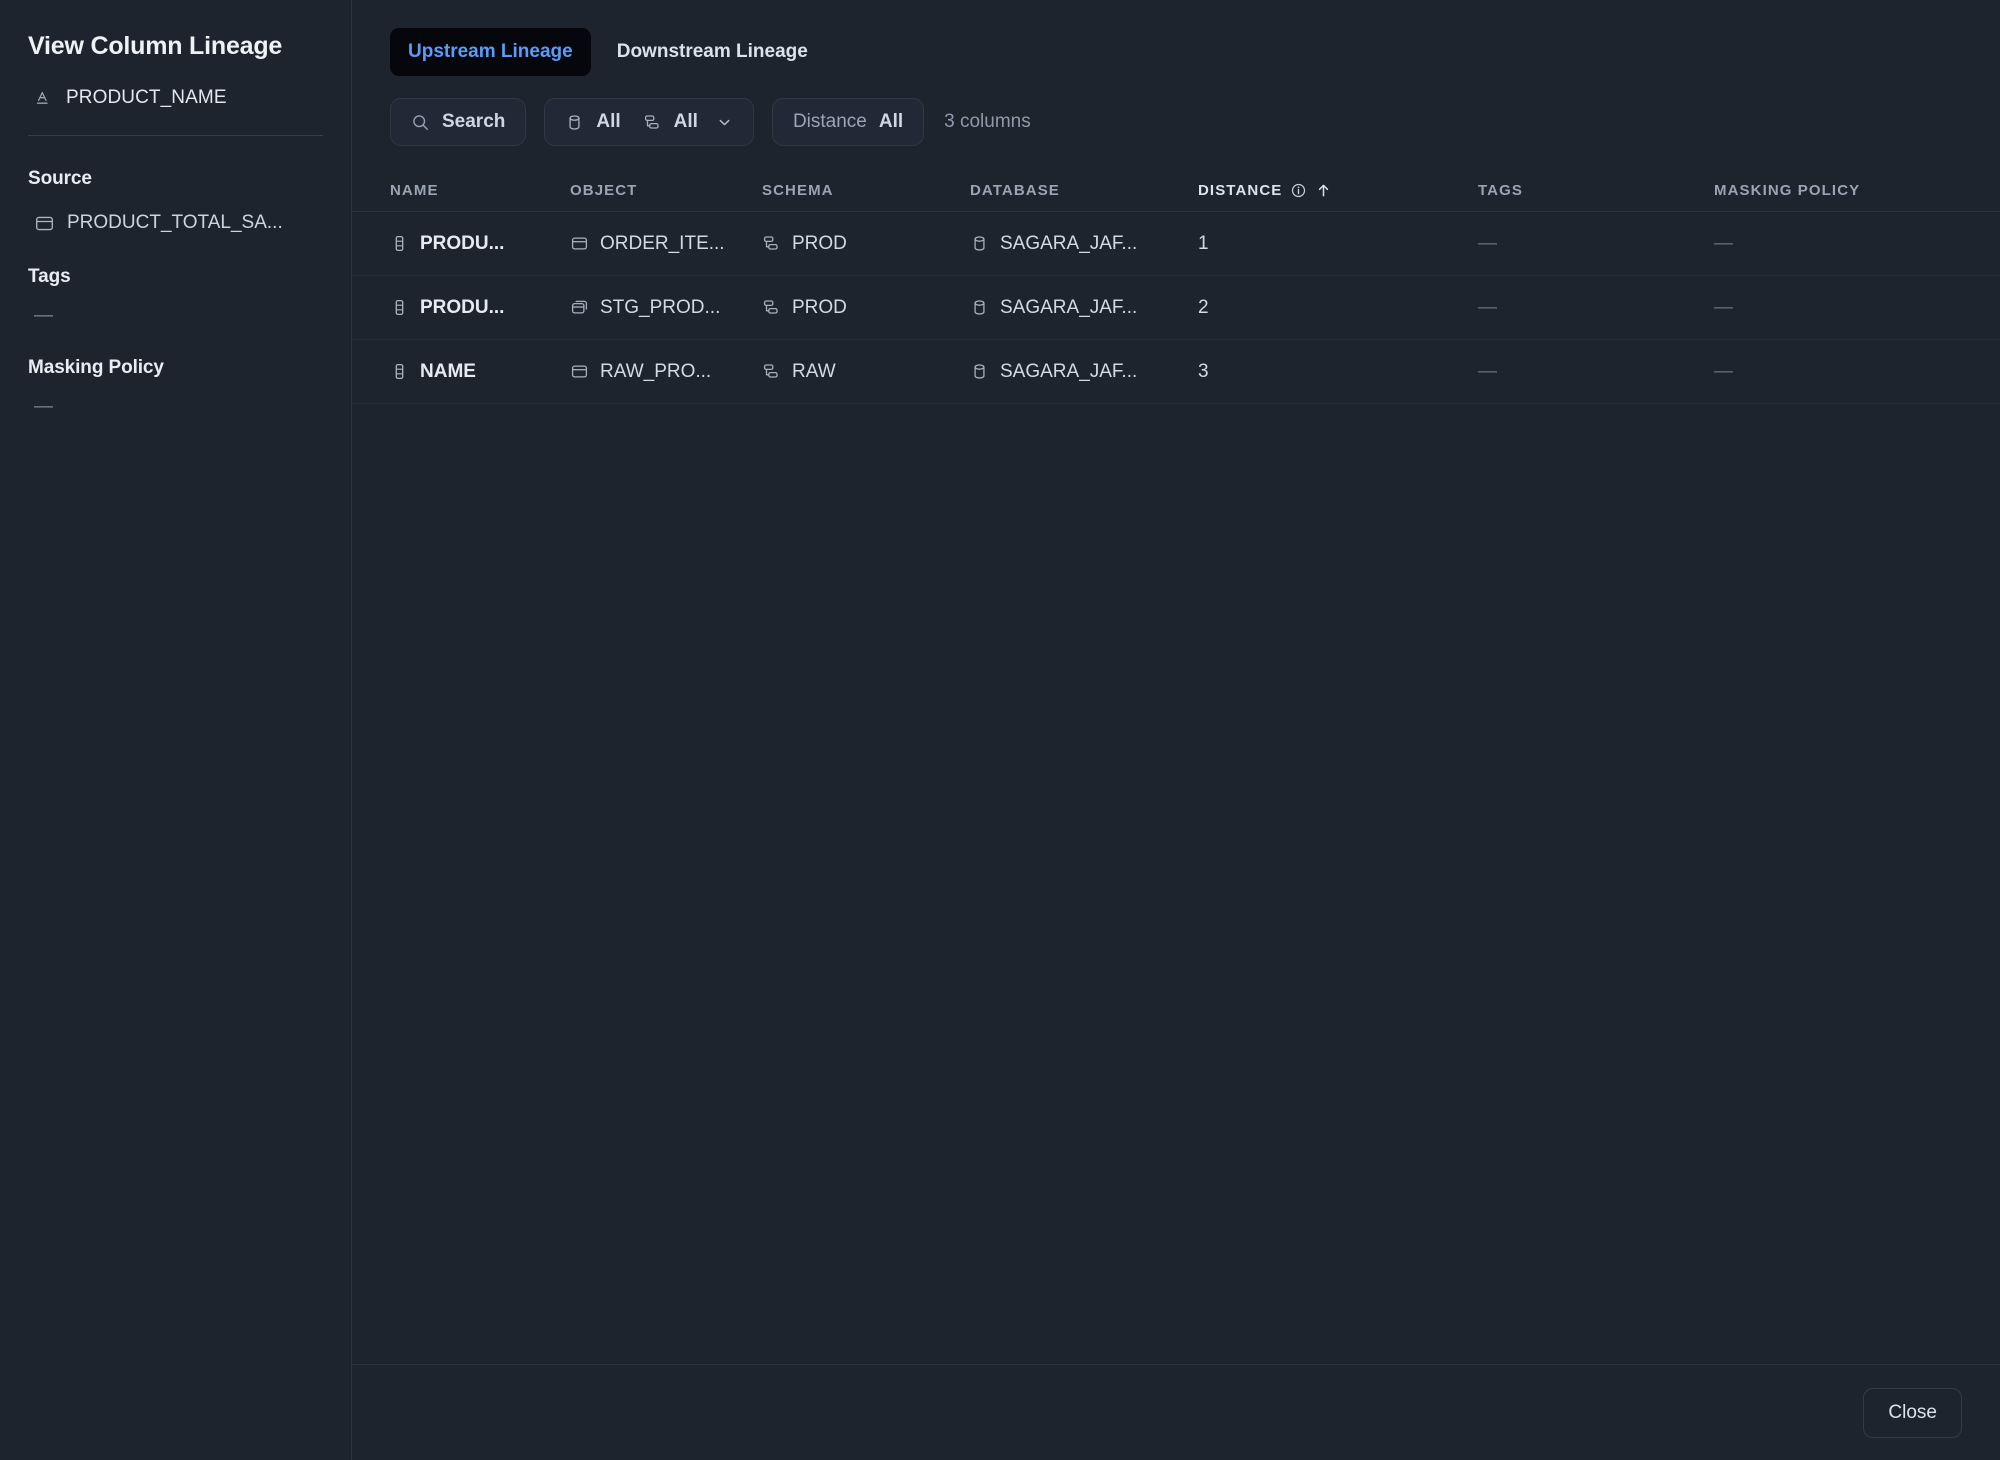 Image resolution: width=2000 pixels, height=1460 pixels. What do you see at coordinates (608, 121) in the screenshot?
I see `database-filter-value: All` at bounding box center [608, 121].